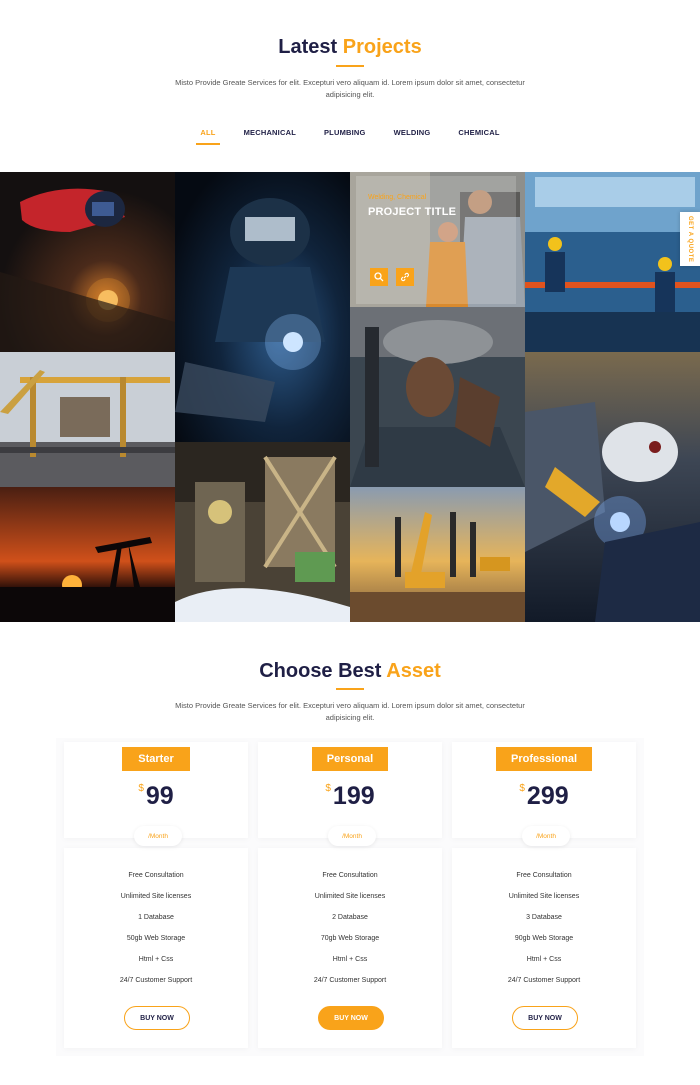  I want to click on pricing-card-header: Personal $199, so click(350, 790).